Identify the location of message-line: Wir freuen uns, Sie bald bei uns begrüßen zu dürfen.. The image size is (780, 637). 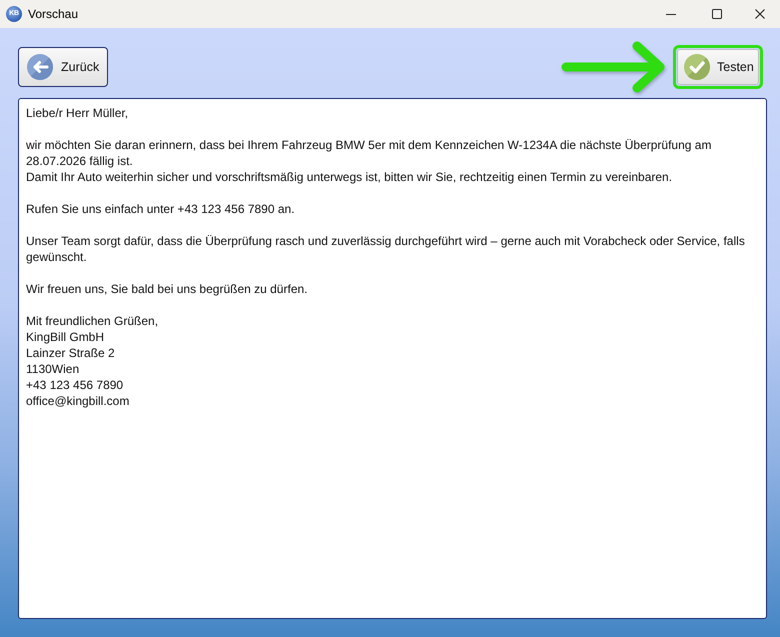
(167, 289).